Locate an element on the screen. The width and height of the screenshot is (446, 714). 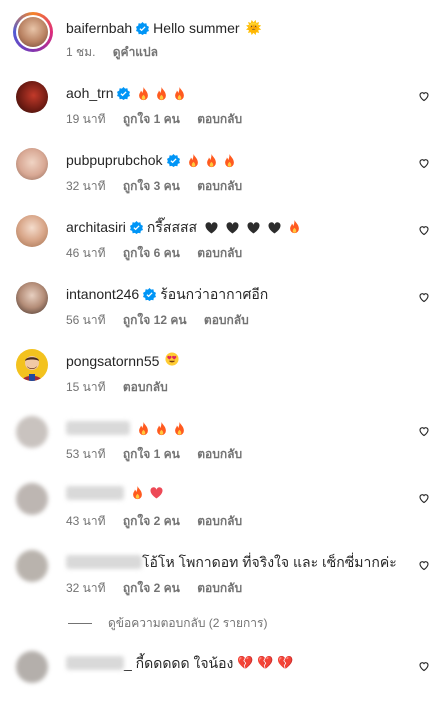
comment-time: 15 นาที is located at coordinates (86, 387).